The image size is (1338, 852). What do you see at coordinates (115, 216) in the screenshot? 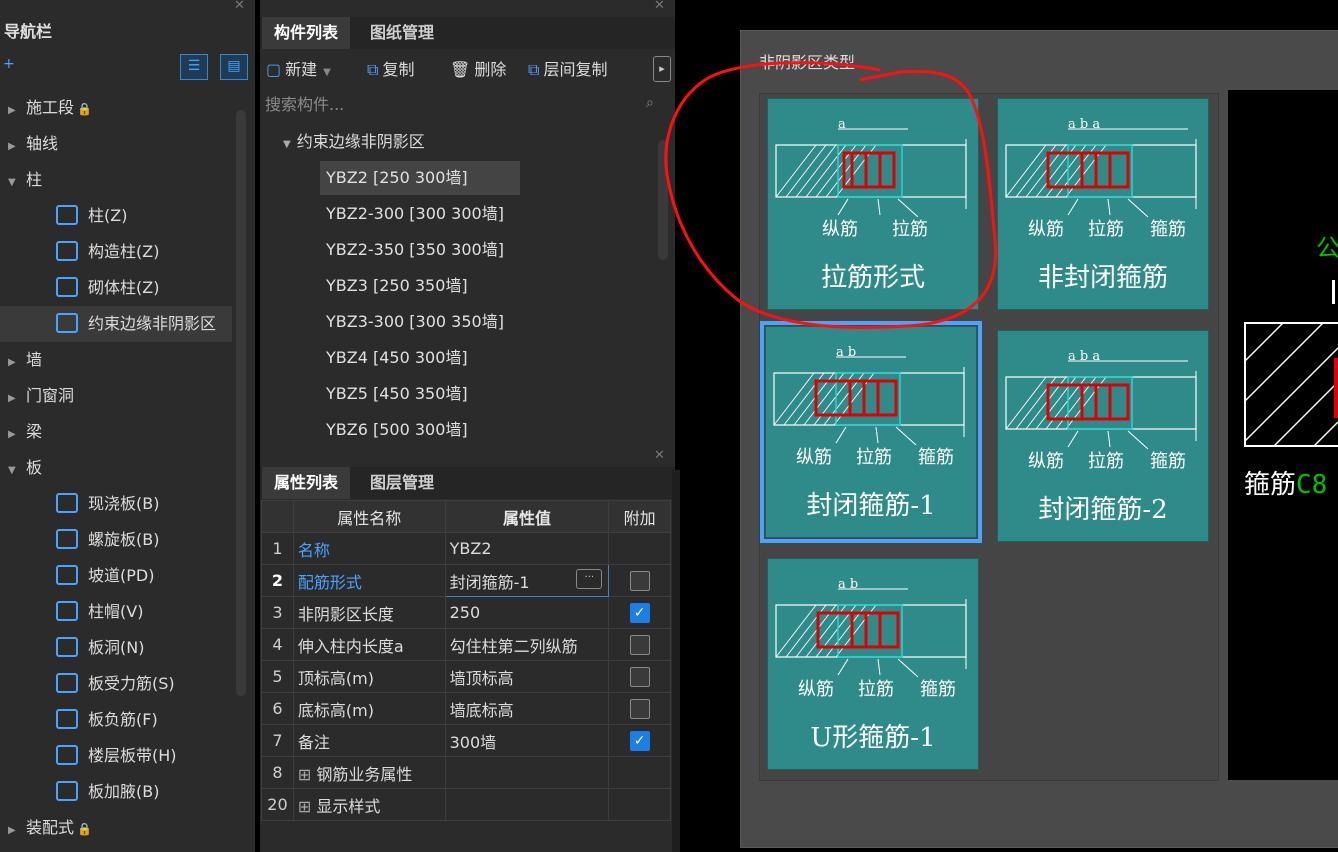
I see `nav-item: 柱(Z)` at bounding box center [115, 216].